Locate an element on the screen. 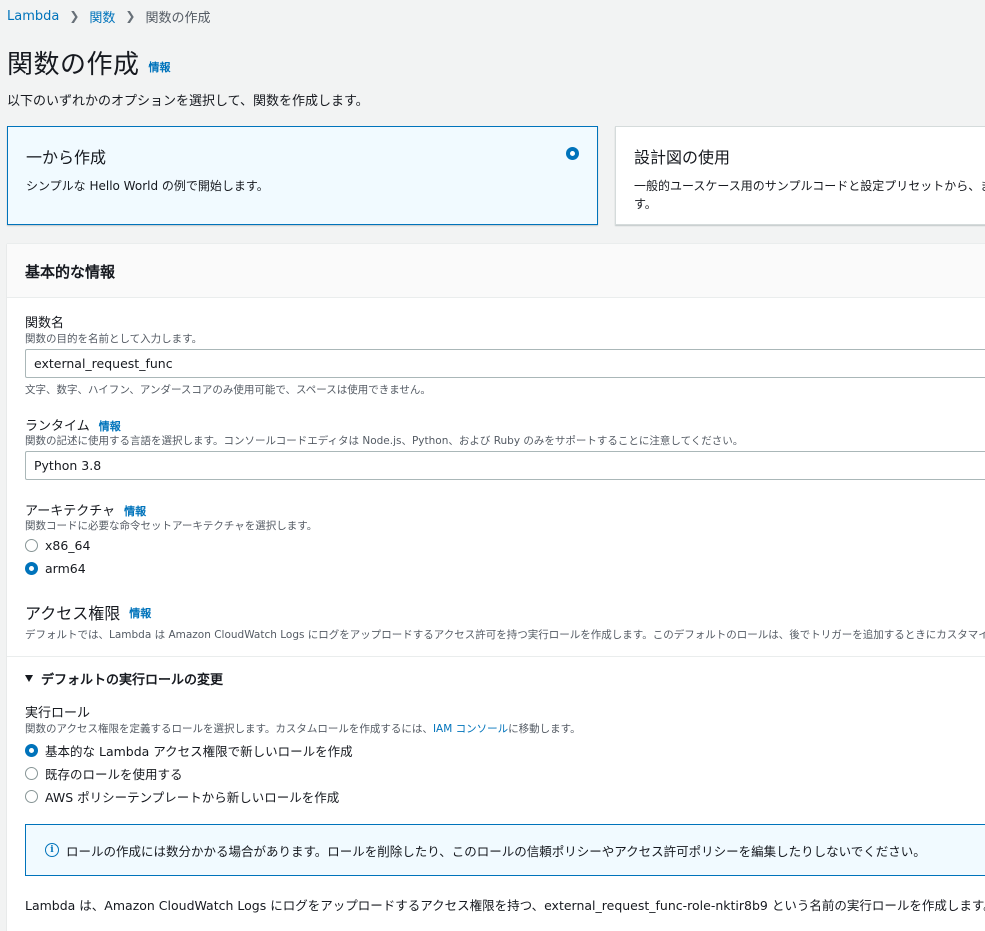 The height and width of the screenshot is (931, 985). option-author-from-scratch: 一から作成 シンプルな Hello World の例で開始します。 is located at coordinates (302, 175).